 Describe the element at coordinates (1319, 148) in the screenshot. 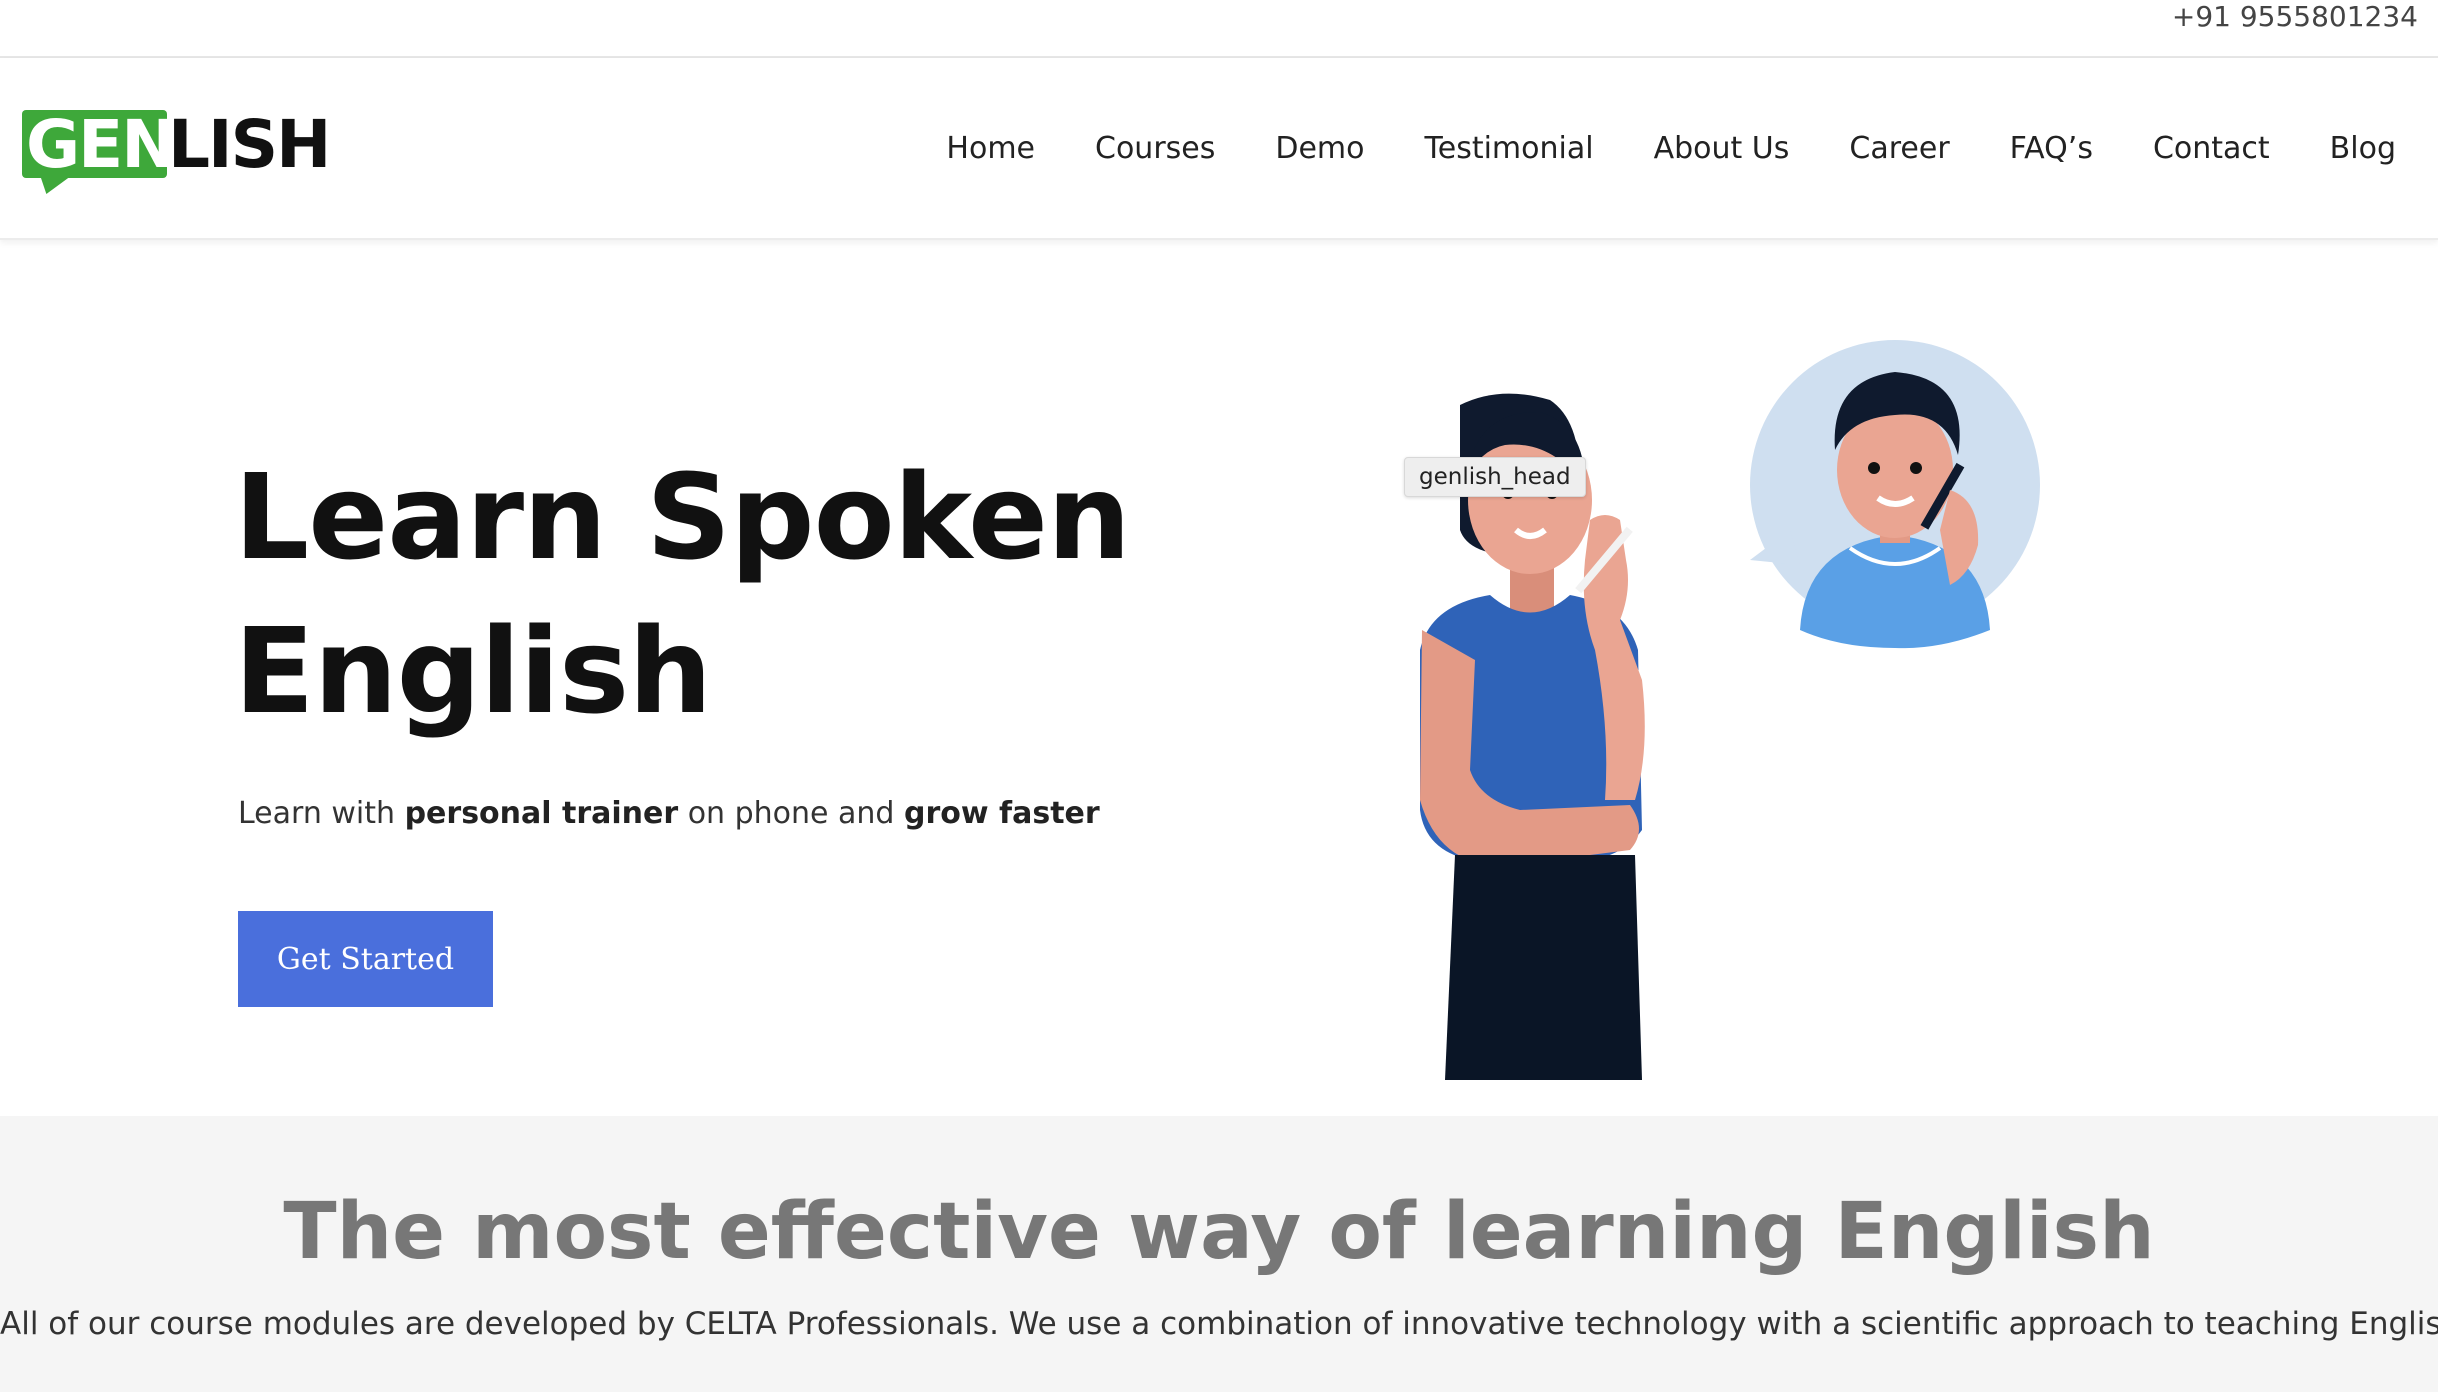

I see `nav-demo: Demo` at that location.